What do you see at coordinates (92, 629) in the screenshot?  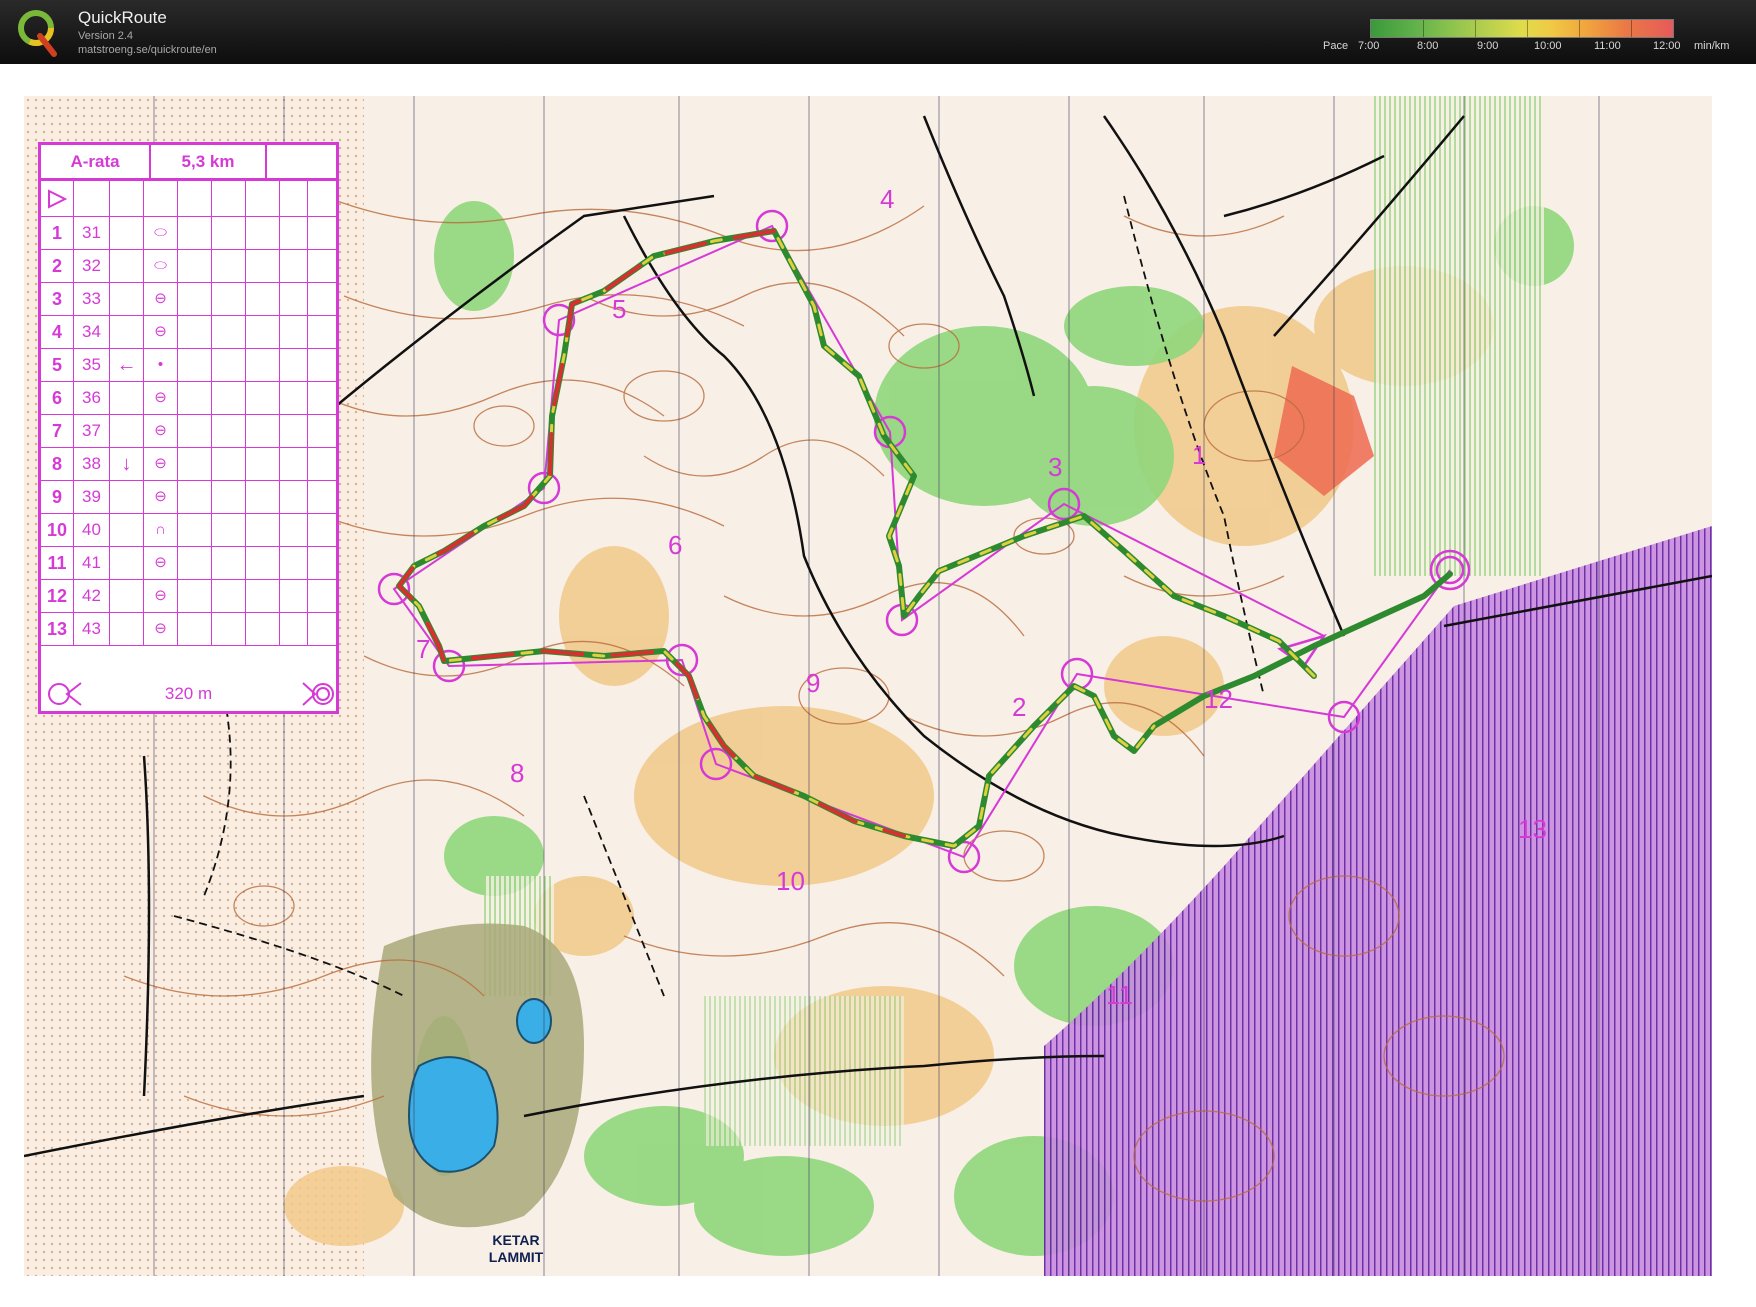 I see `control-code: 43` at bounding box center [92, 629].